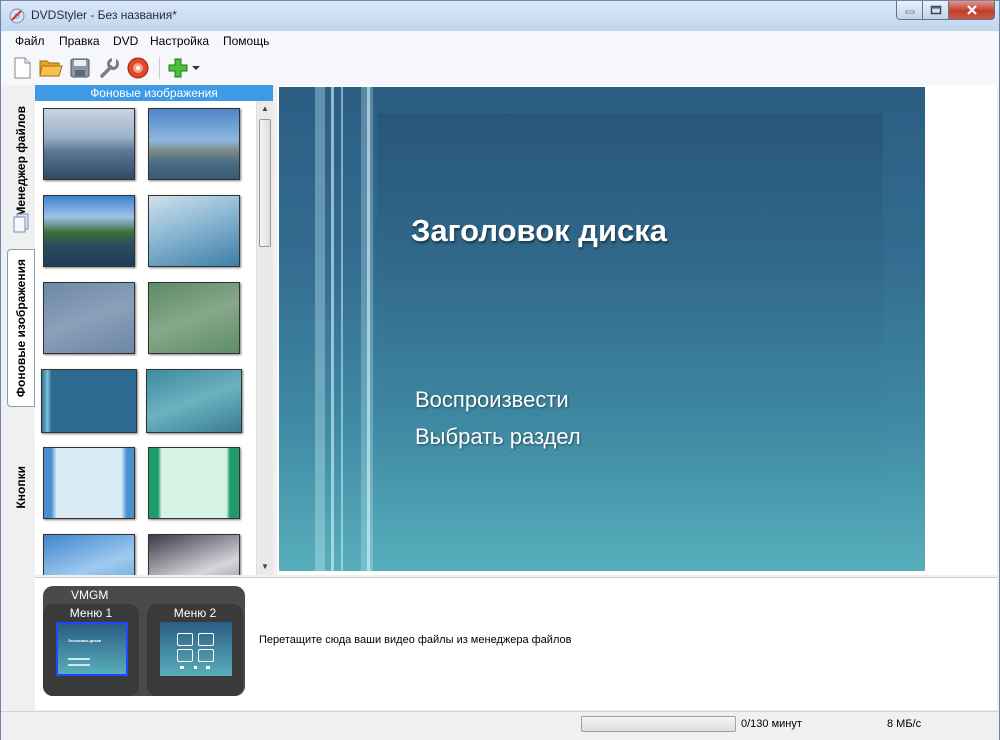  I want to click on save-button, so click(80, 68).